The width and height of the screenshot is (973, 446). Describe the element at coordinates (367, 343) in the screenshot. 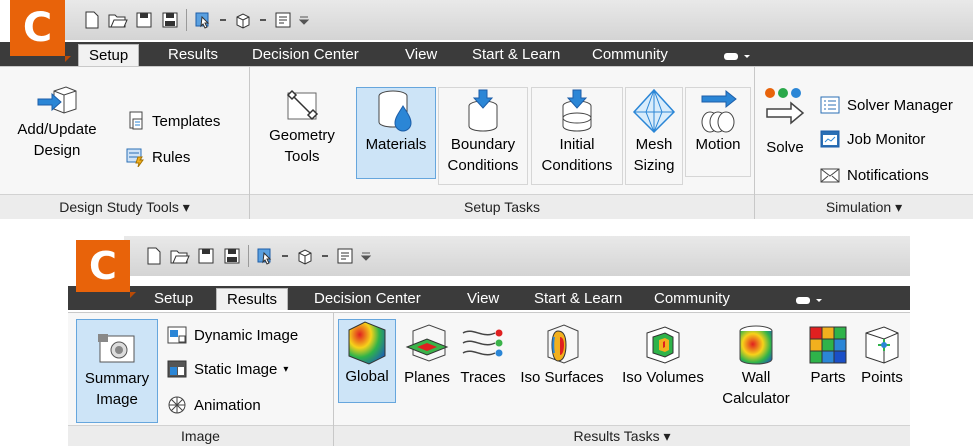

I see `global-results-icon` at that location.